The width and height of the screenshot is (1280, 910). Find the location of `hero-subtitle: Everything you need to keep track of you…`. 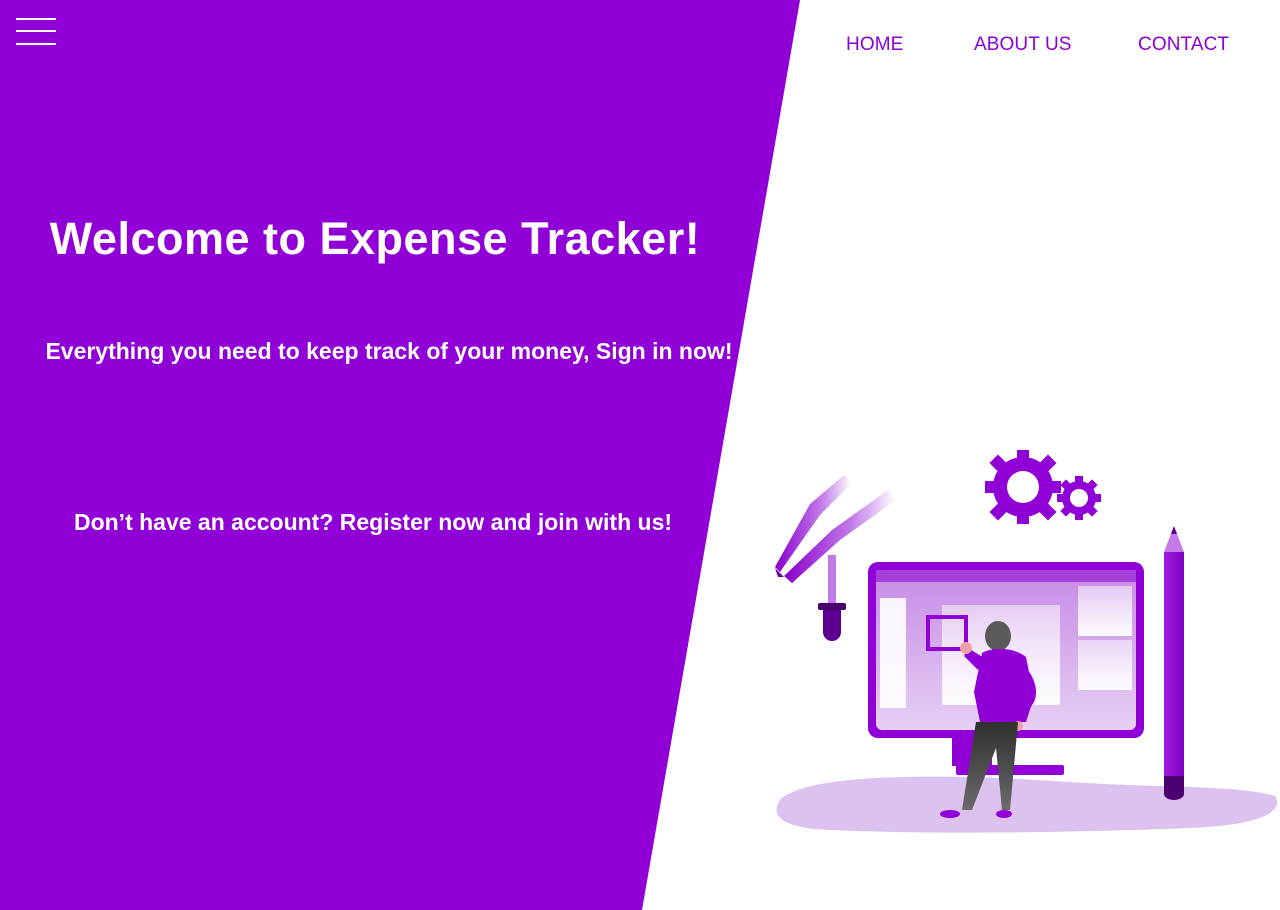

hero-subtitle: Everything you need to keep track of you… is located at coordinates (389, 351).